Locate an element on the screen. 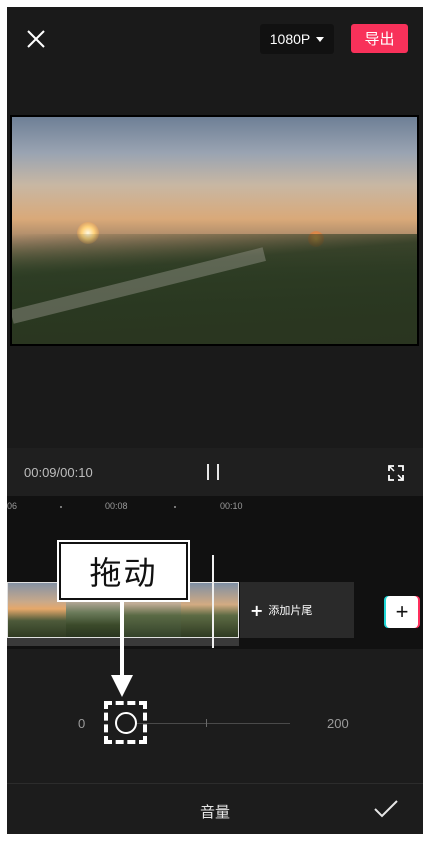 This screenshot has height=845, width=432. time-ruler: 06 00:08 00:10 is located at coordinates (215, 511).